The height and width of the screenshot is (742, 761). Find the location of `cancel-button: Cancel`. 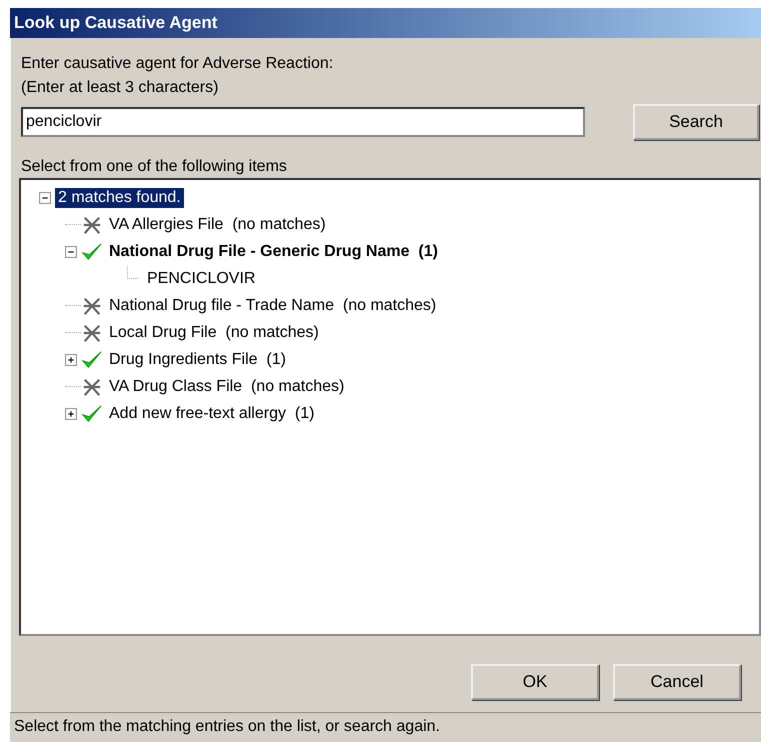

cancel-button: Cancel is located at coordinates (677, 682).